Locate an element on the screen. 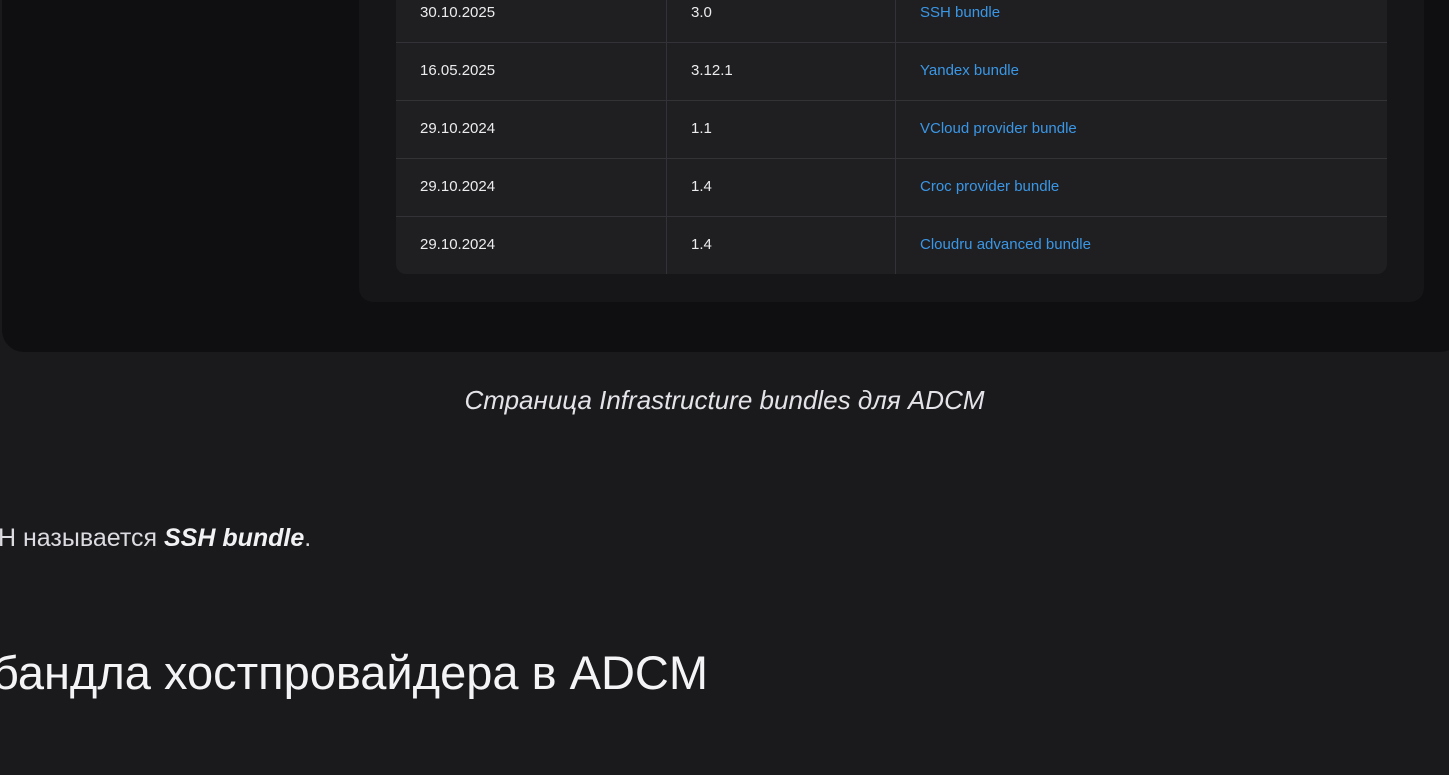 This screenshot has height=775, width=1449. date-cell: 16.05.2025 is located at coordinates (458, 70).